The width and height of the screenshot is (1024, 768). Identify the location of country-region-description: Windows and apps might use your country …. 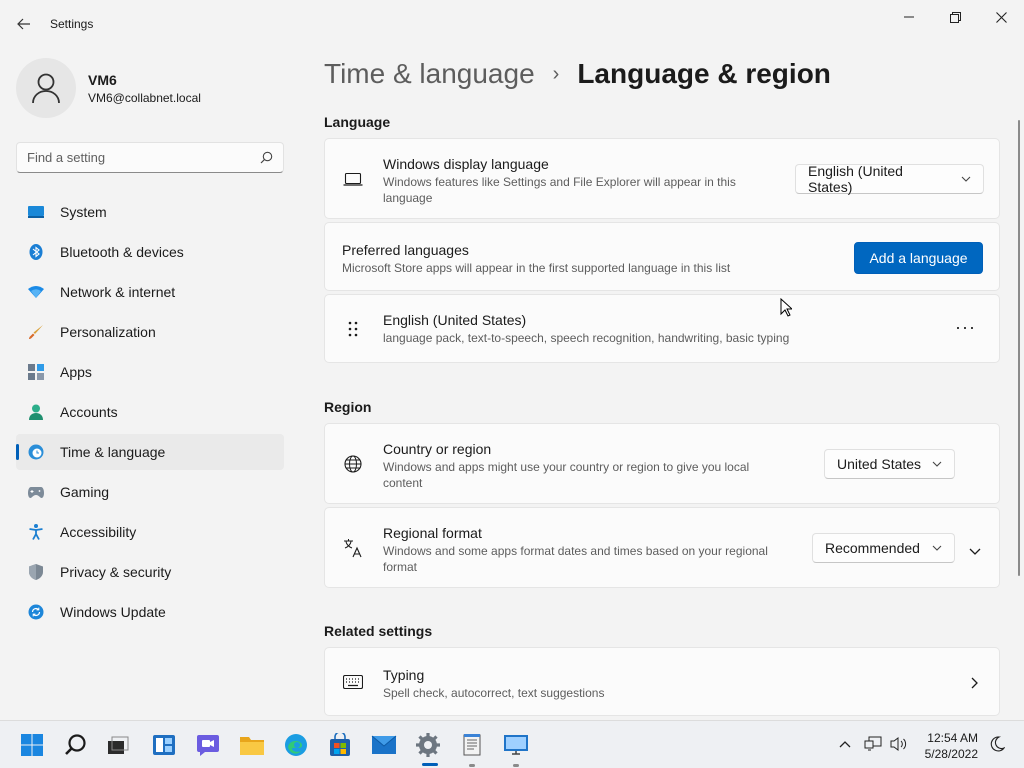
(566, 475).